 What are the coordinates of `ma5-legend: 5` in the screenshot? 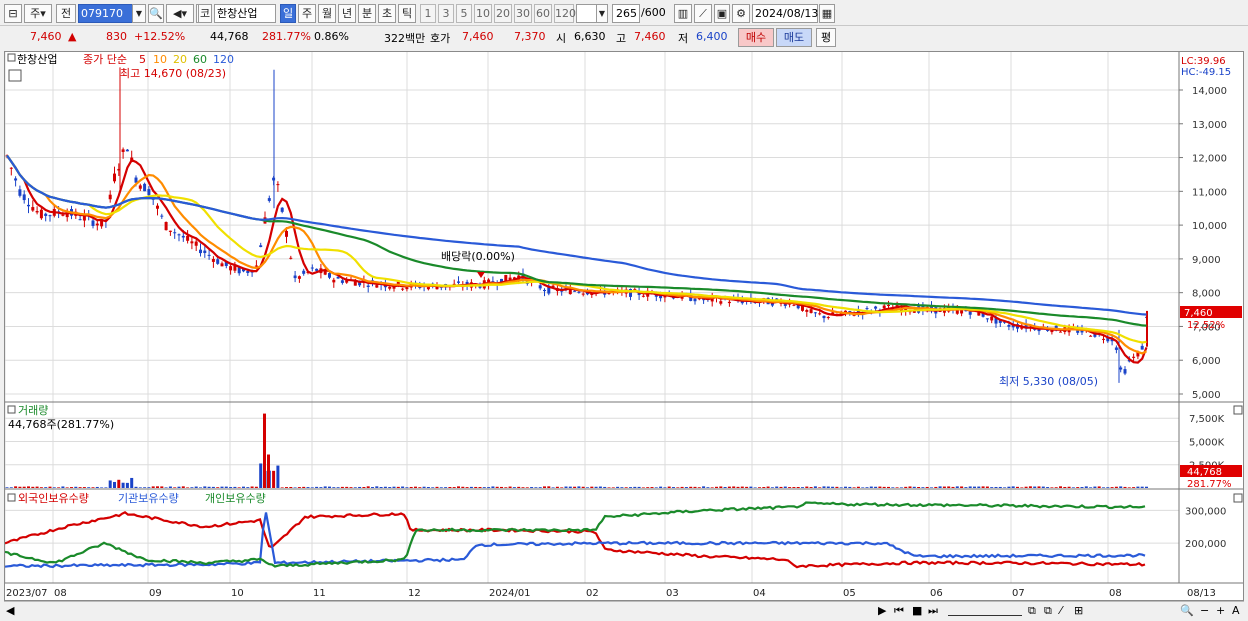 It's located at (142, 59).